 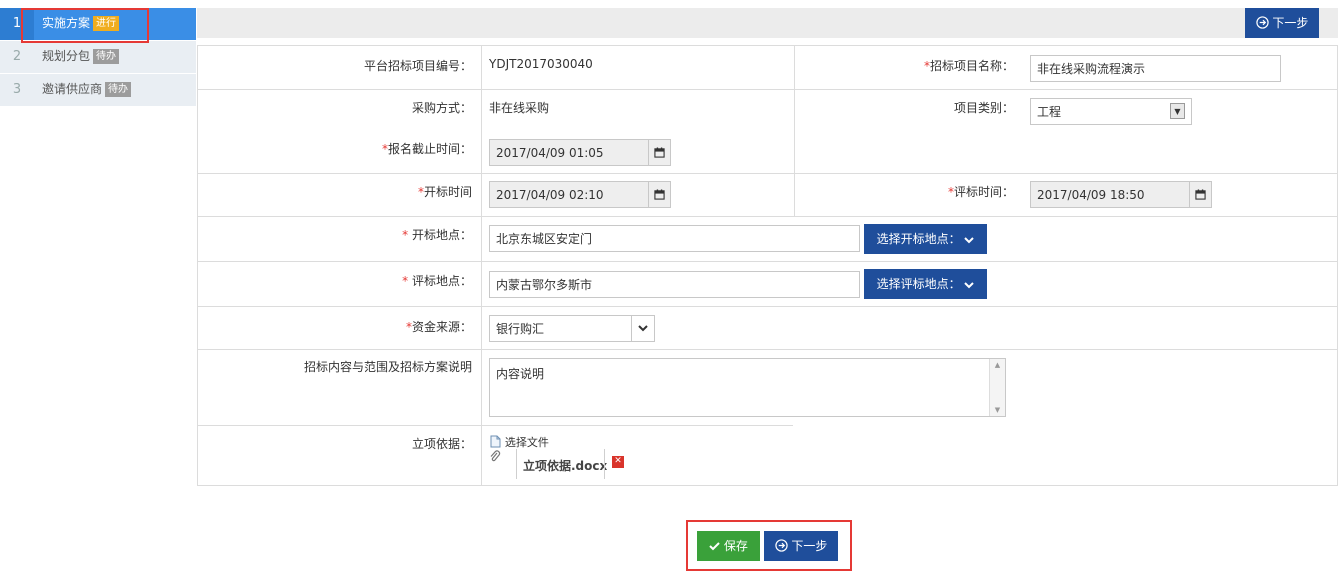 I want to click on highlight-box, so click(x=85, y=25).